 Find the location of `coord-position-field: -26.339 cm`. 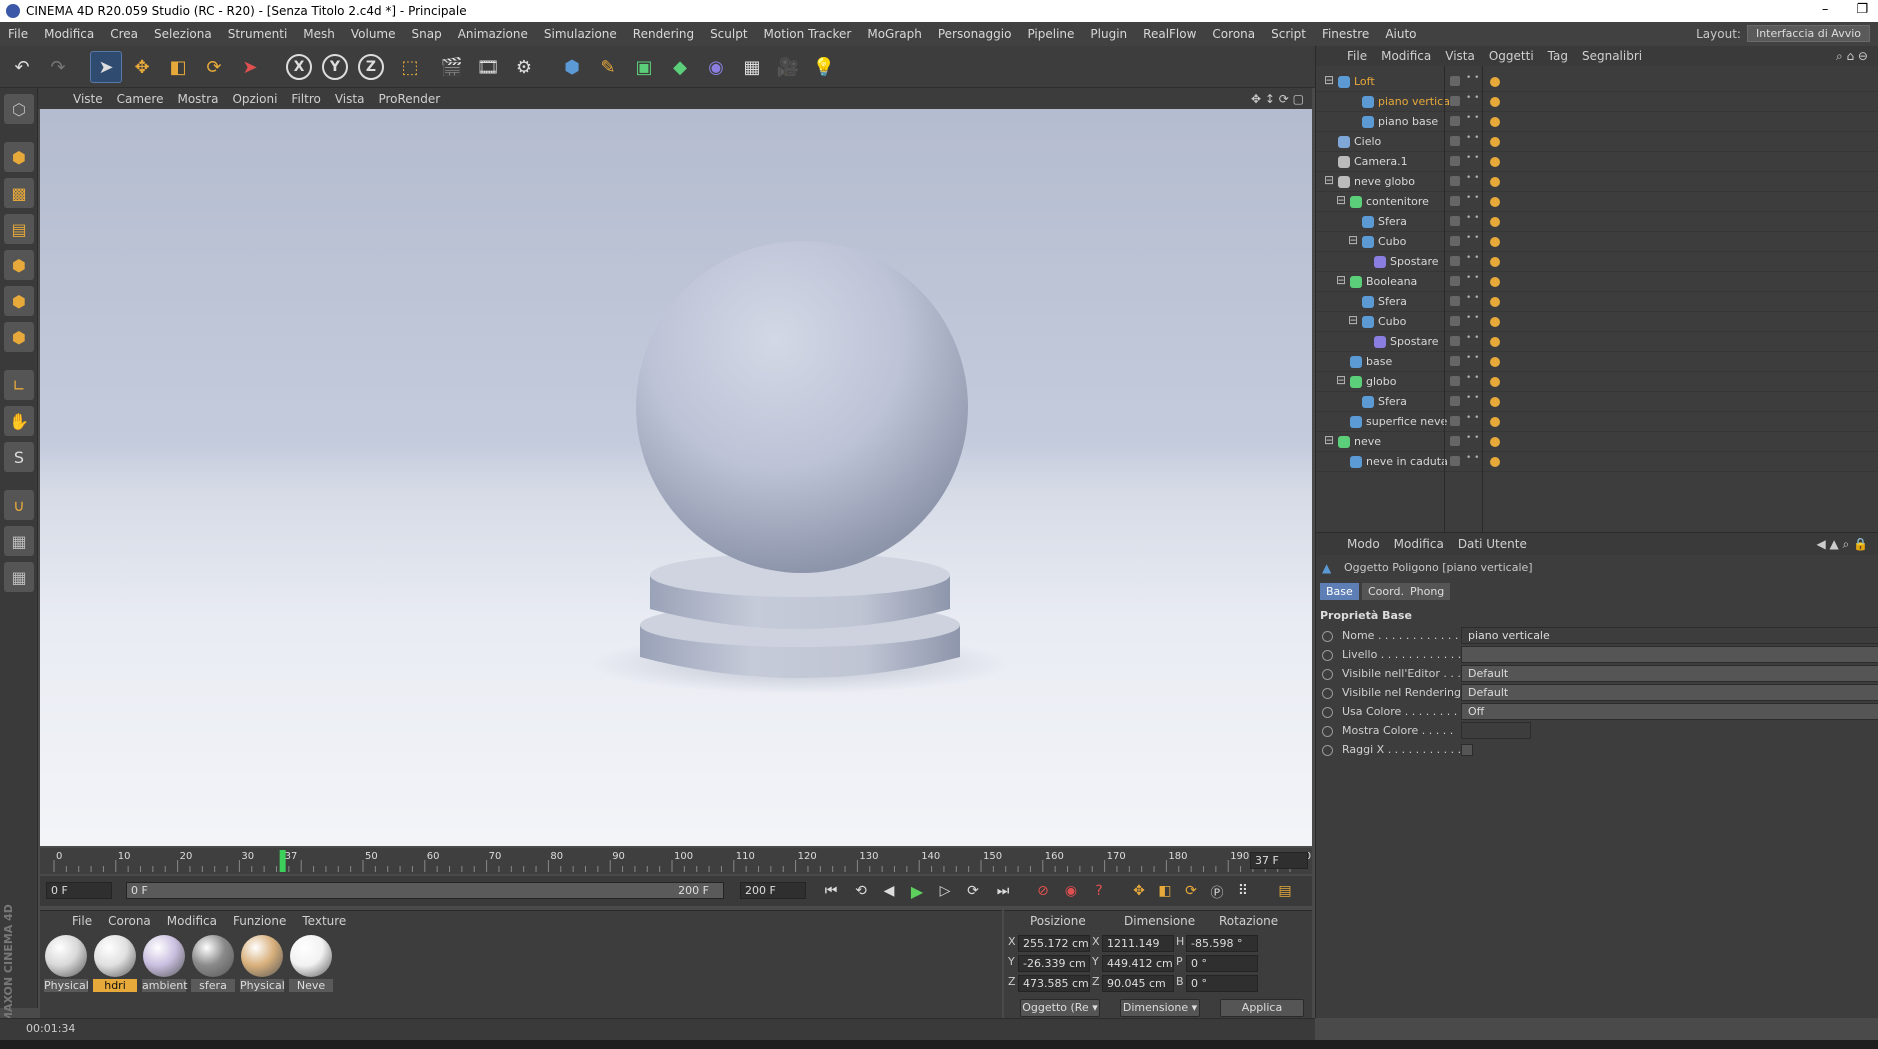

coord-position-field: -26.339 cm is located at coordinates (1054, 963).